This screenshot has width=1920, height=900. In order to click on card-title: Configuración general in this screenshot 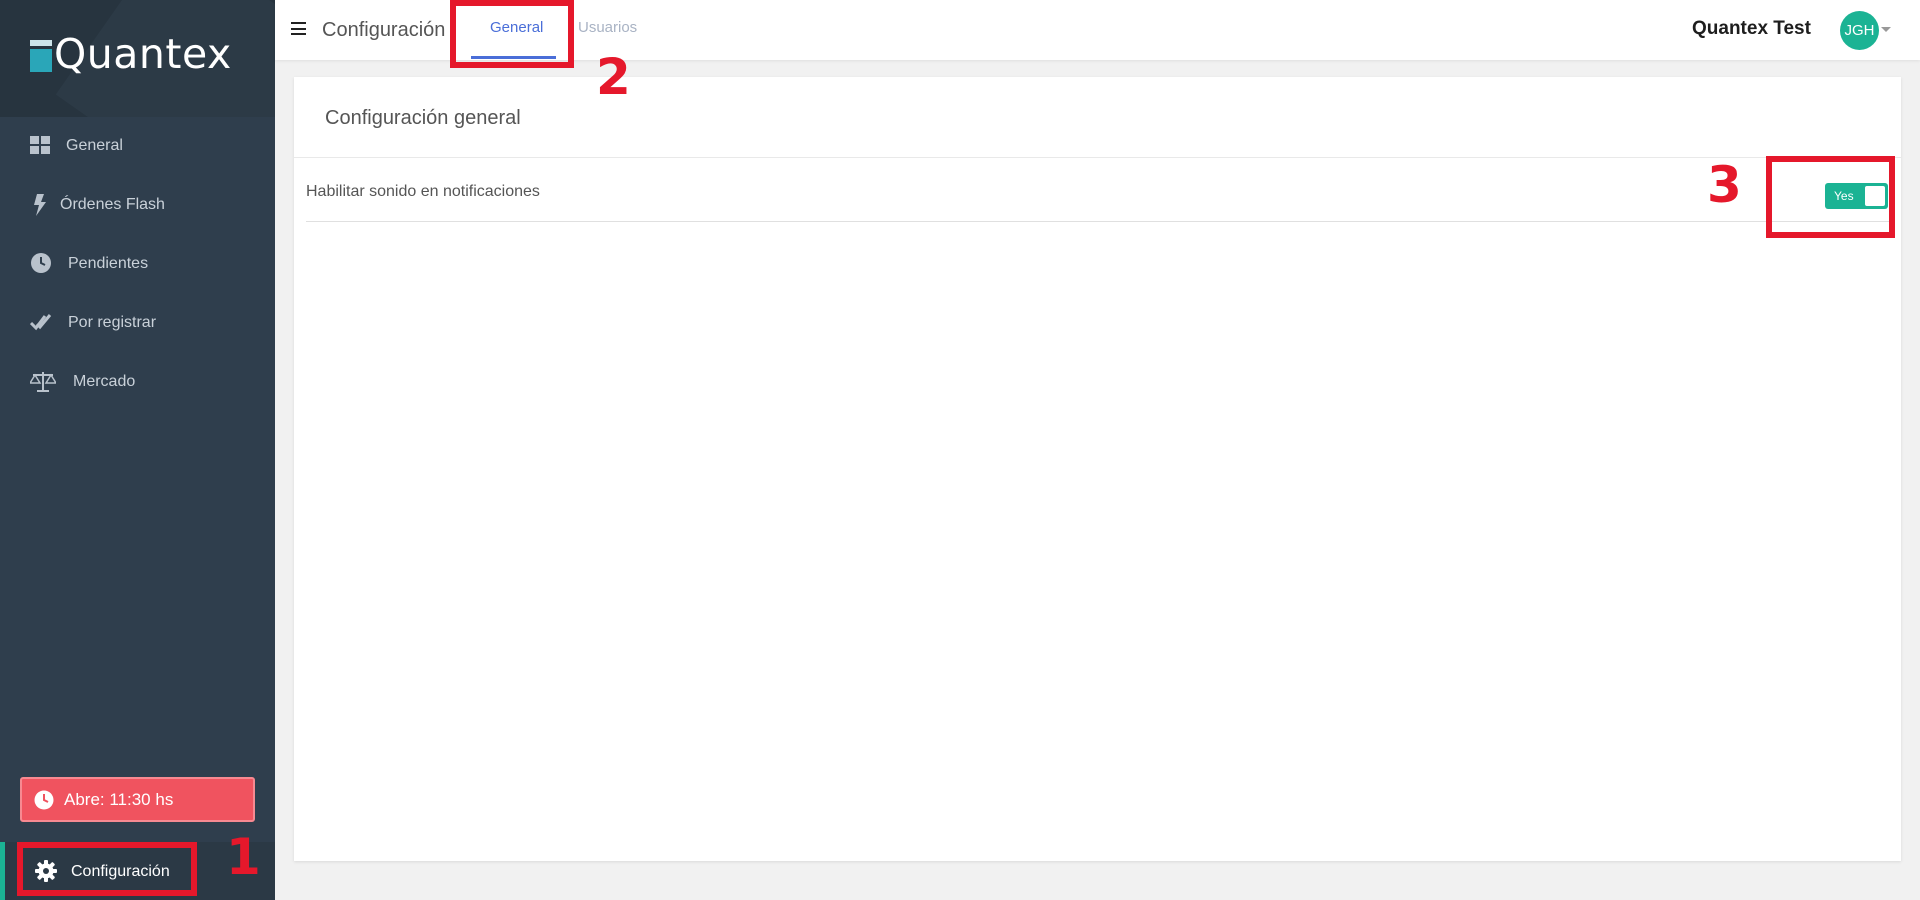, I will do `click(423, 118)`.